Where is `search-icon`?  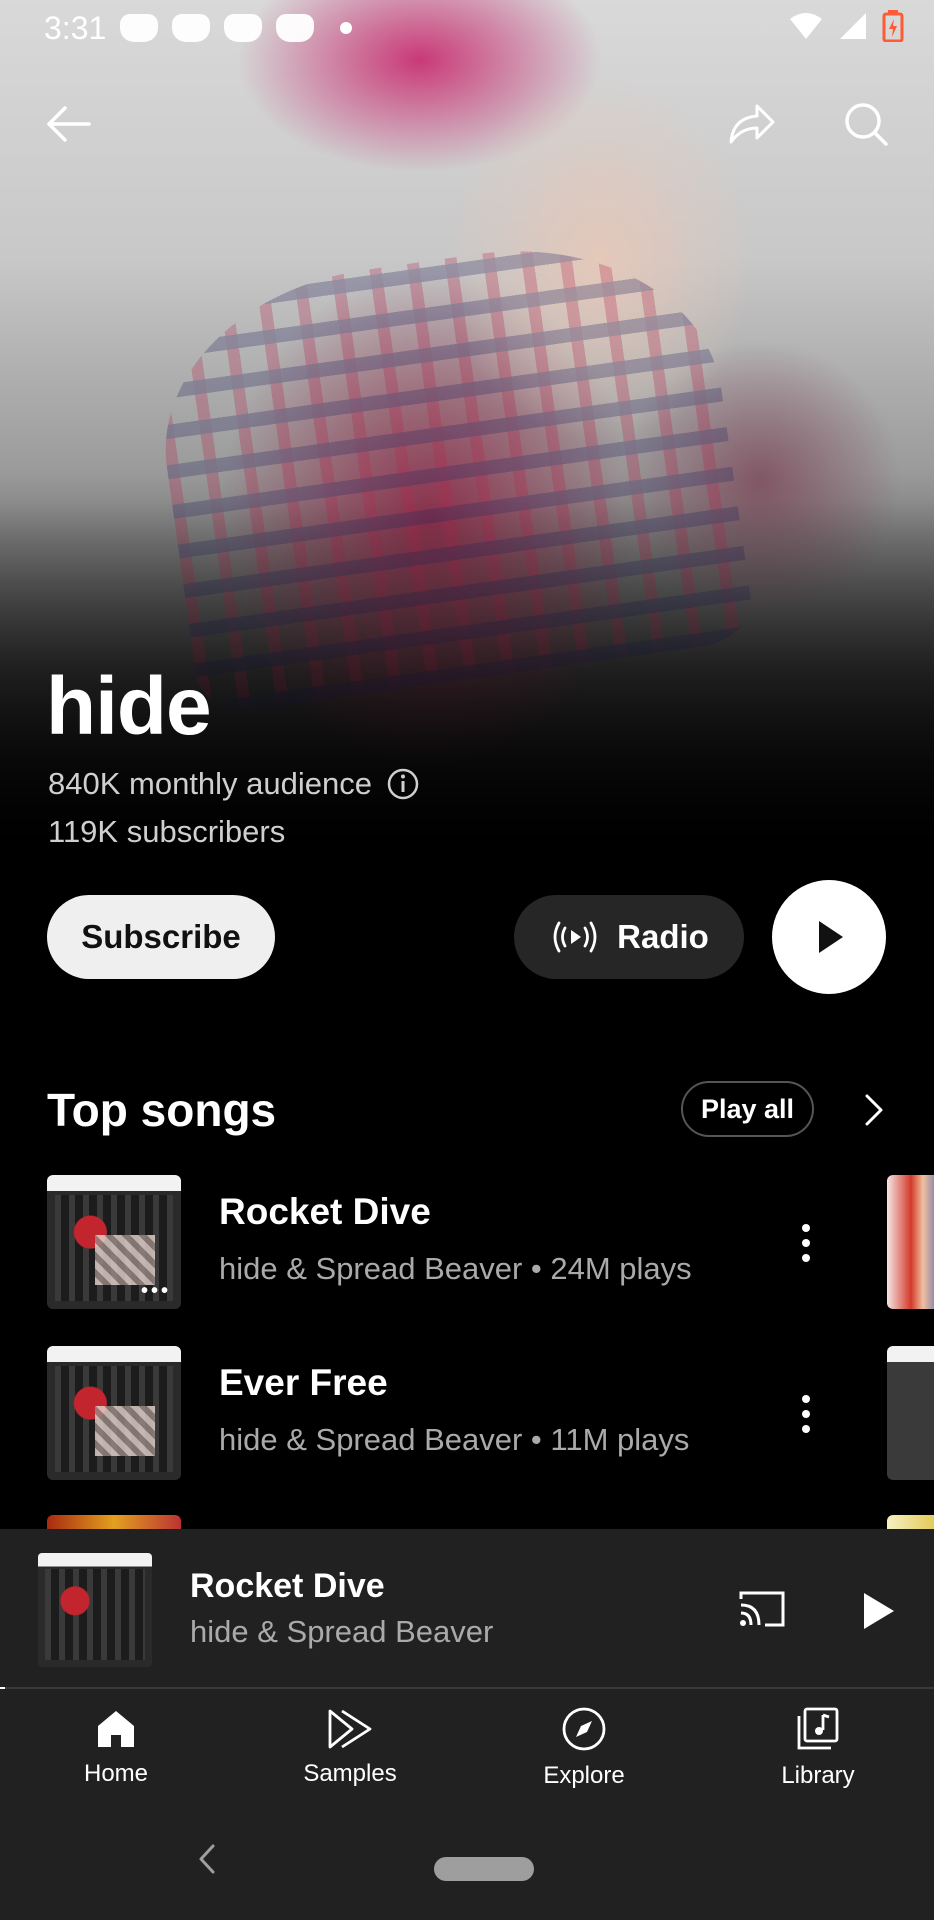 search-icon is located at coordinates (866, 124).